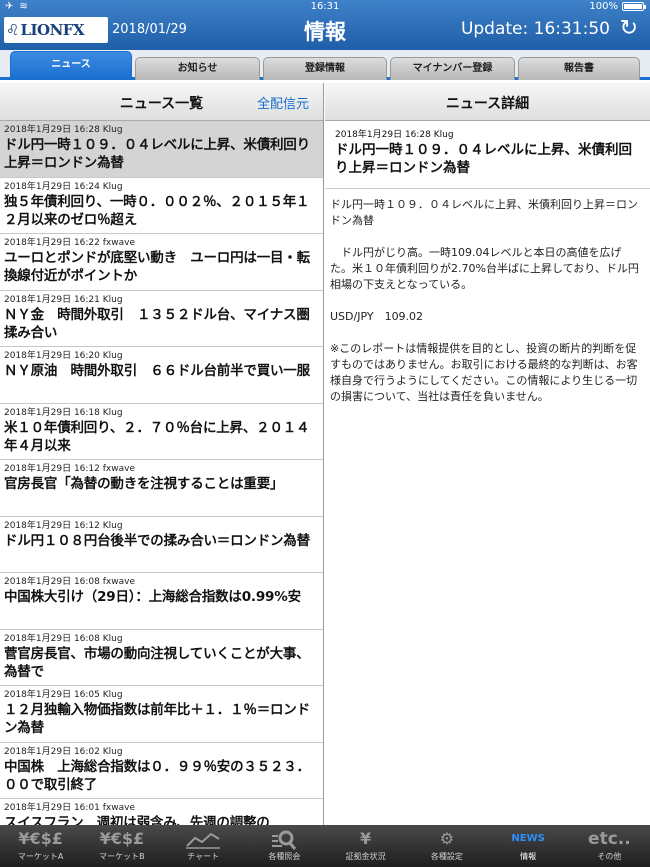 This screenshot has width=650, height=867. Describe the element at coordinates (377, 316) in the screenshot. I see `detail-quote: USD/JPY 109.02` at that location.